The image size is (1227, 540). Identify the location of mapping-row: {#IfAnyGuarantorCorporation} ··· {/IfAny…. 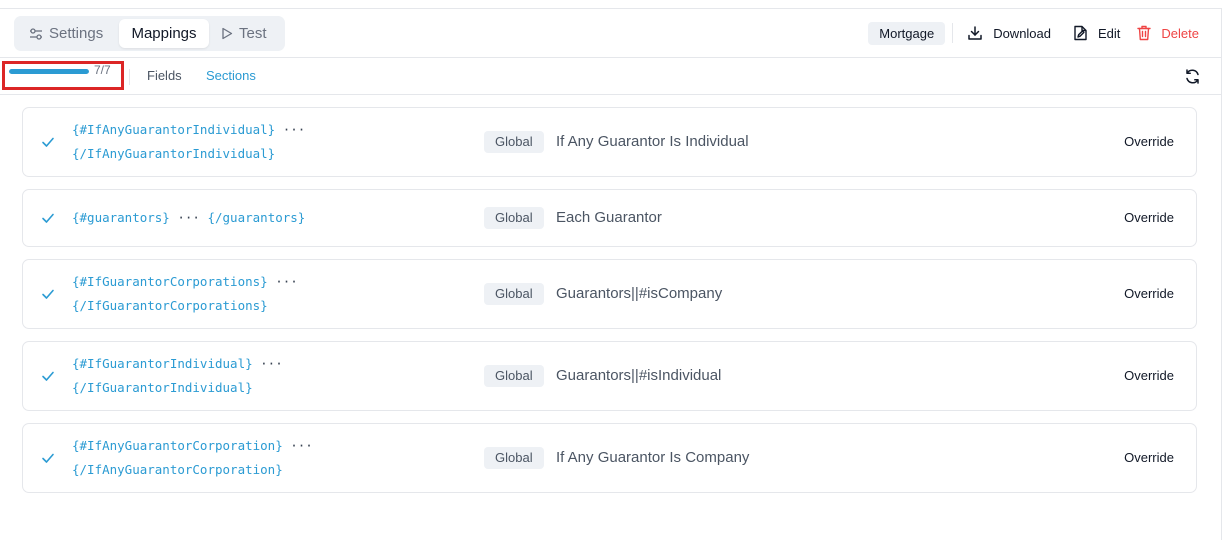
(609, 458).